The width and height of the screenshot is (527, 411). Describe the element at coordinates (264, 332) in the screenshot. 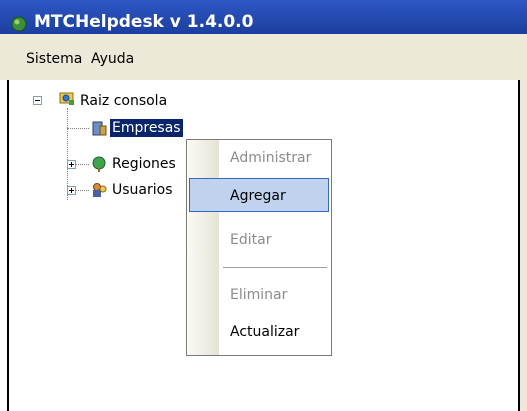

I see `menu-item-actualizar: Actualizar` at that location.